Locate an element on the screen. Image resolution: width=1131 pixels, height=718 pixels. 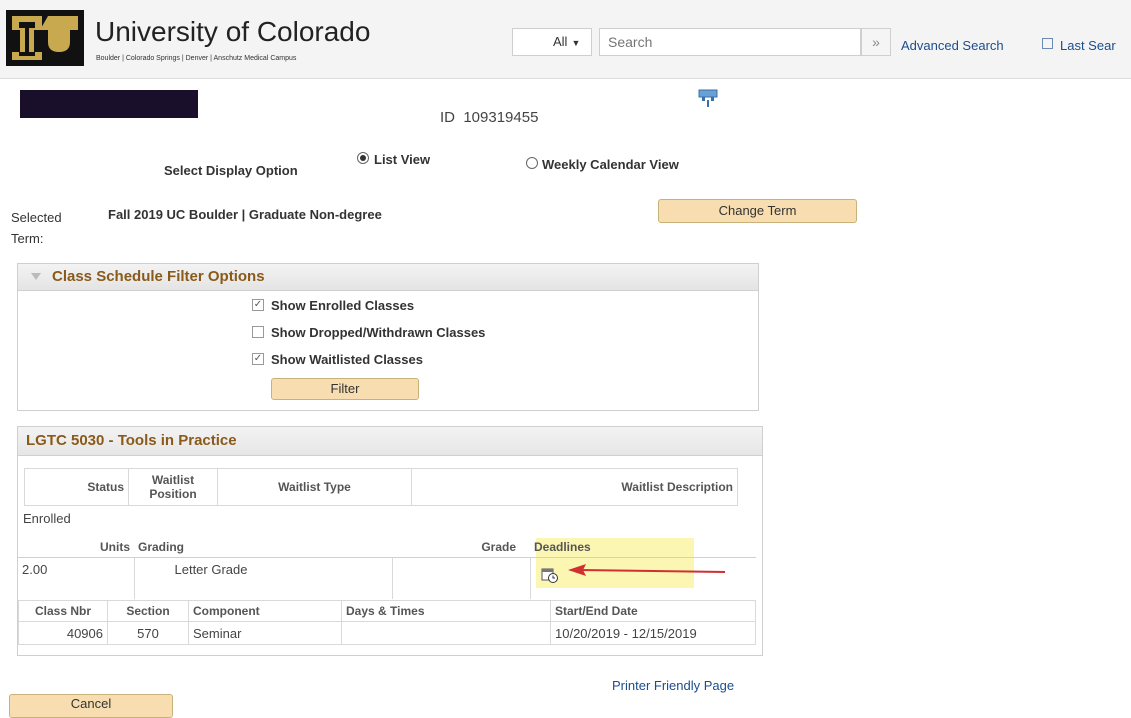
days-times-value is located at coordinates (446, 633).